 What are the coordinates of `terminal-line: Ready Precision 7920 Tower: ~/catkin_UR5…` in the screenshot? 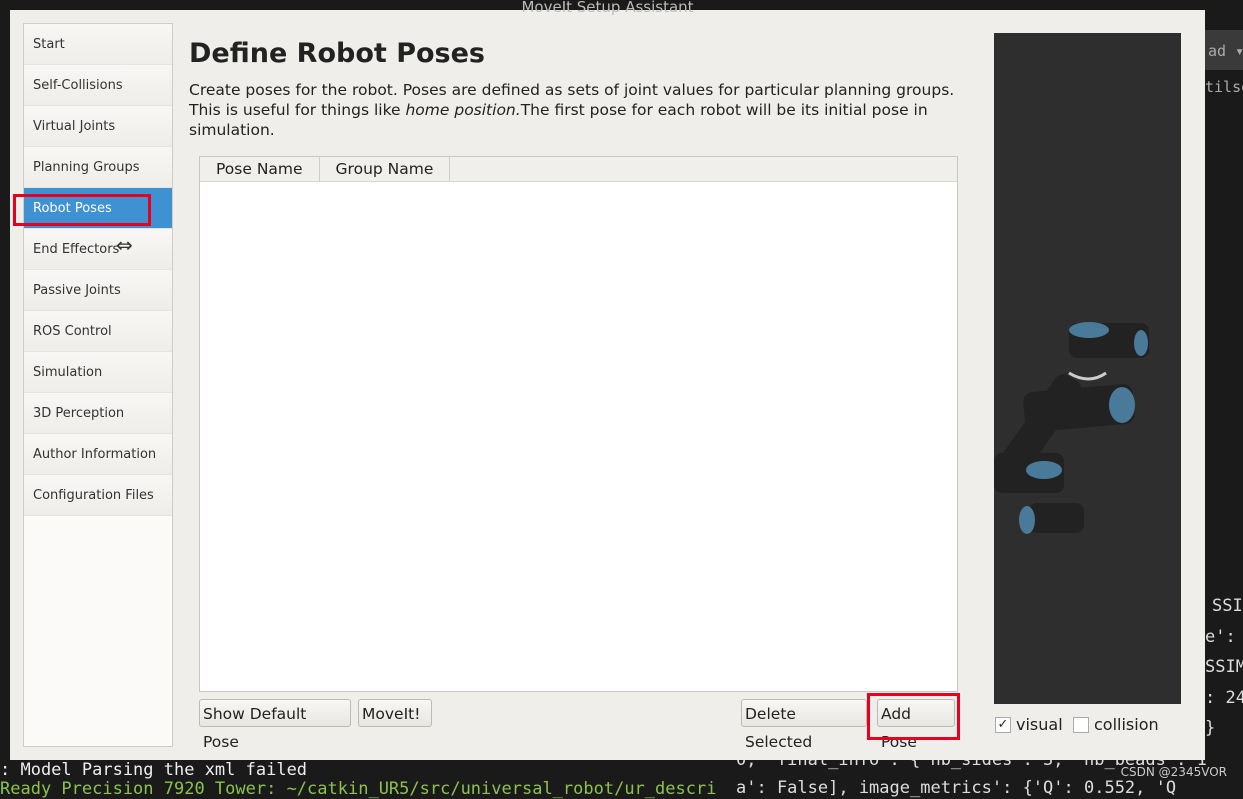 It's located at (358, 789).